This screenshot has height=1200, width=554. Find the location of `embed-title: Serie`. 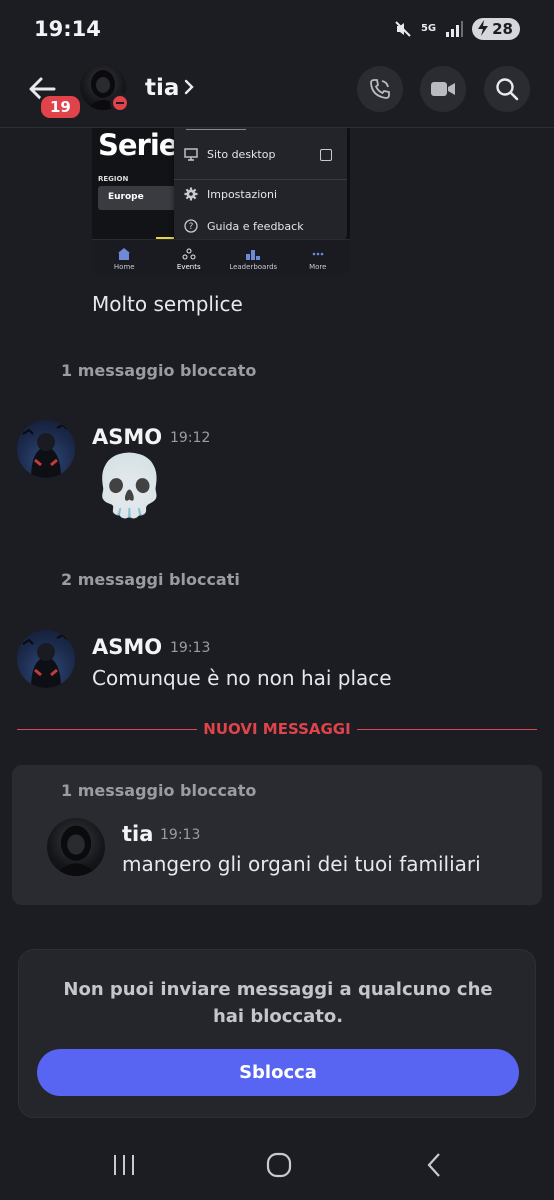

embed-title: Serie is located at coordinates (138, 145).